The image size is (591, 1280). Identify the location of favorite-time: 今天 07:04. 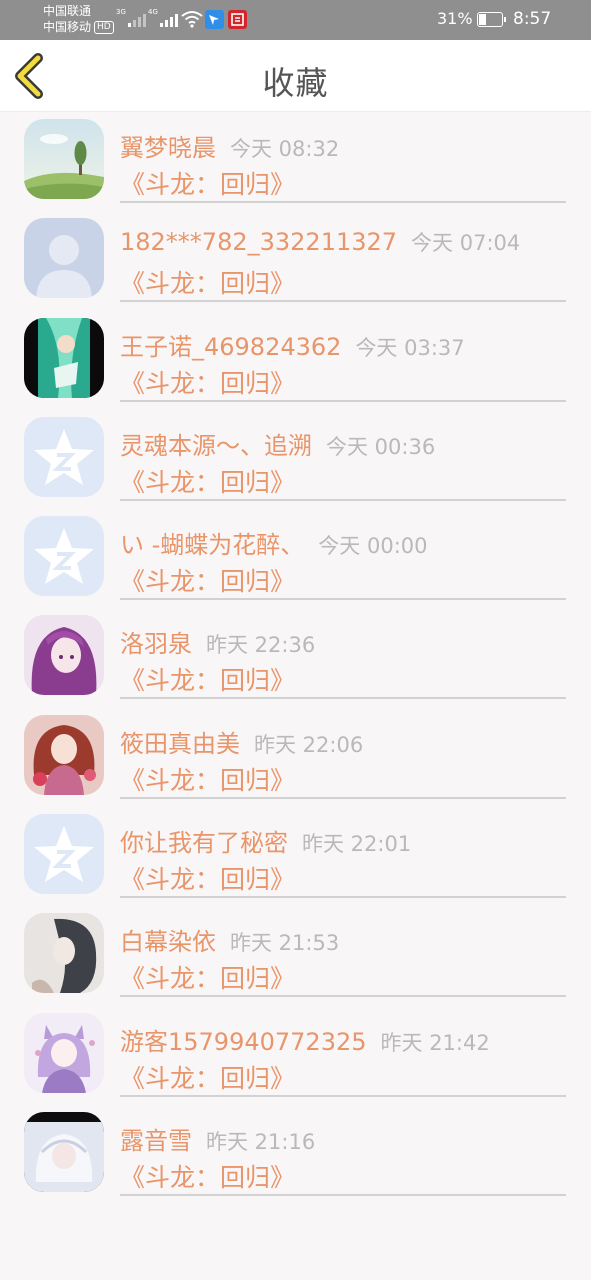
(466, 243).